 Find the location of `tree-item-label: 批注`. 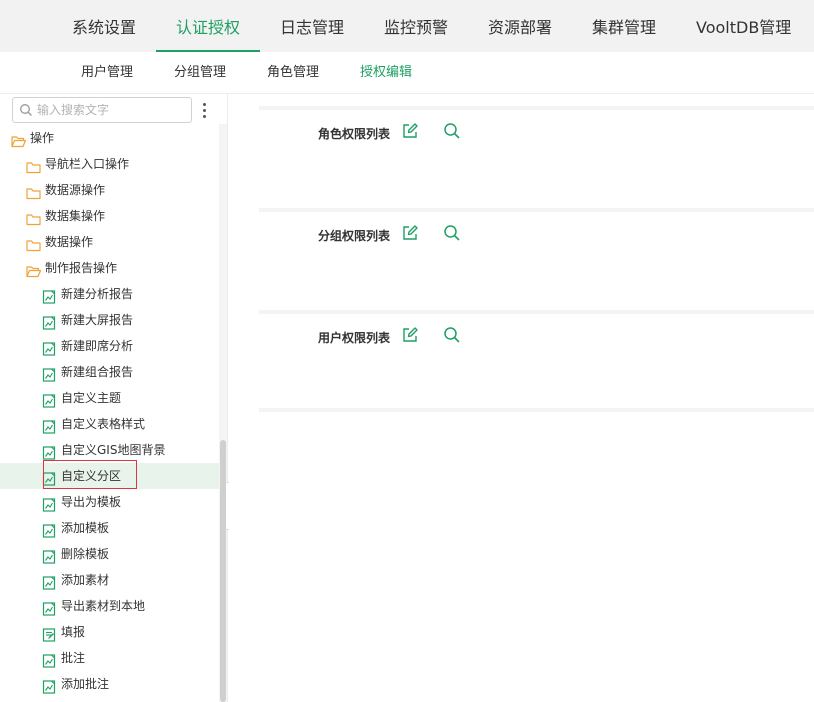

tree-item-label: 批注 is located at coordinates (73, 658).